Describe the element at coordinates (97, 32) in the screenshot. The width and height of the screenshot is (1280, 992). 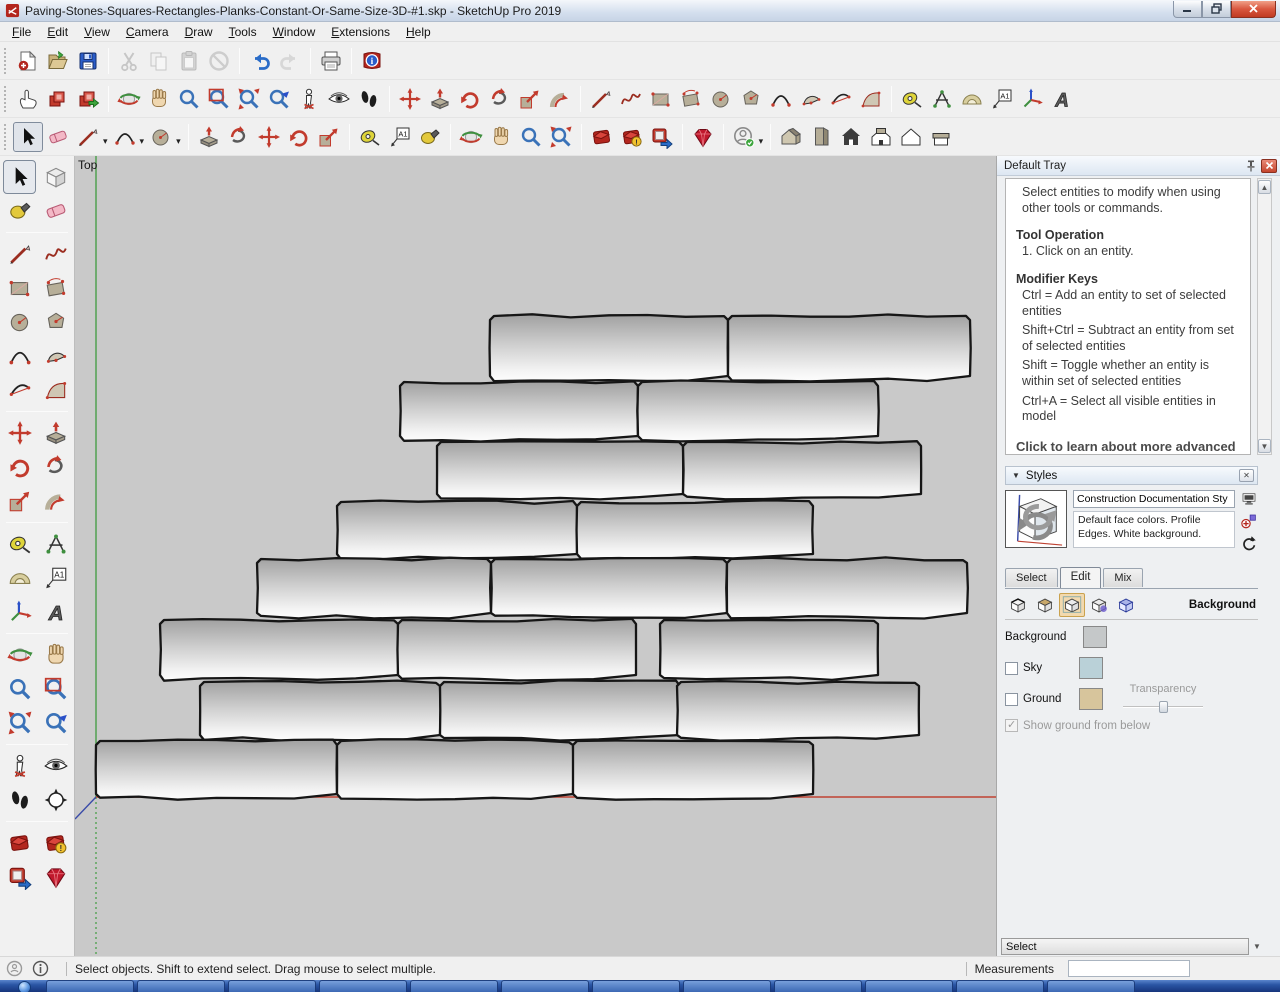
I see `menu-view: View` at that location.